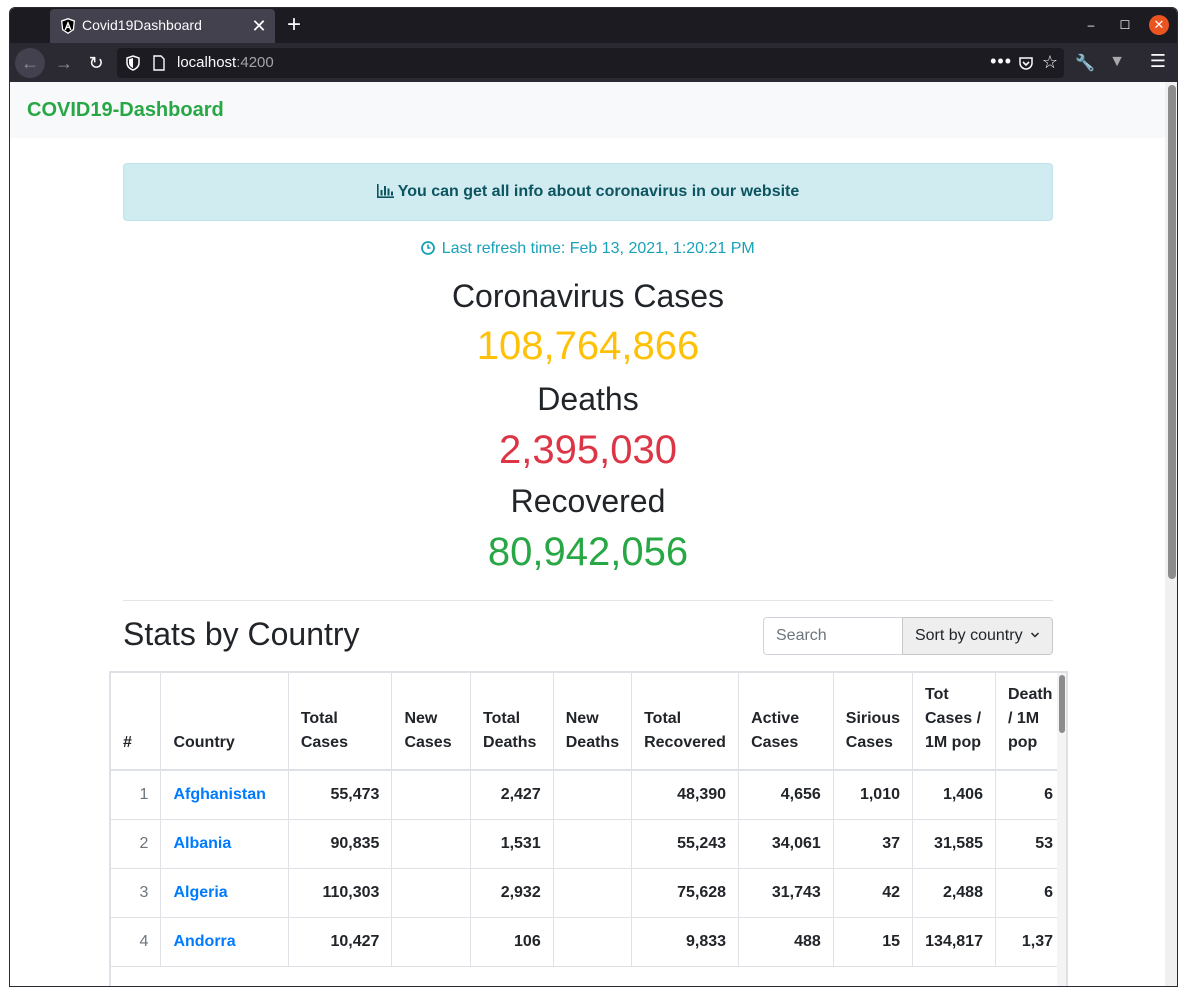 This screenshot has width=1187, height=995. I want to click on row-index: 1, so click(136, 795).